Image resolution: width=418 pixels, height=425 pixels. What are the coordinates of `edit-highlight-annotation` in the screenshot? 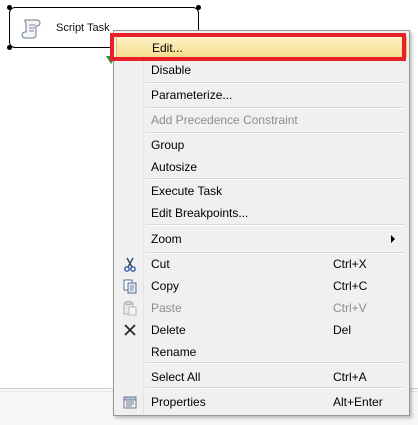 It's located at (258, 47).